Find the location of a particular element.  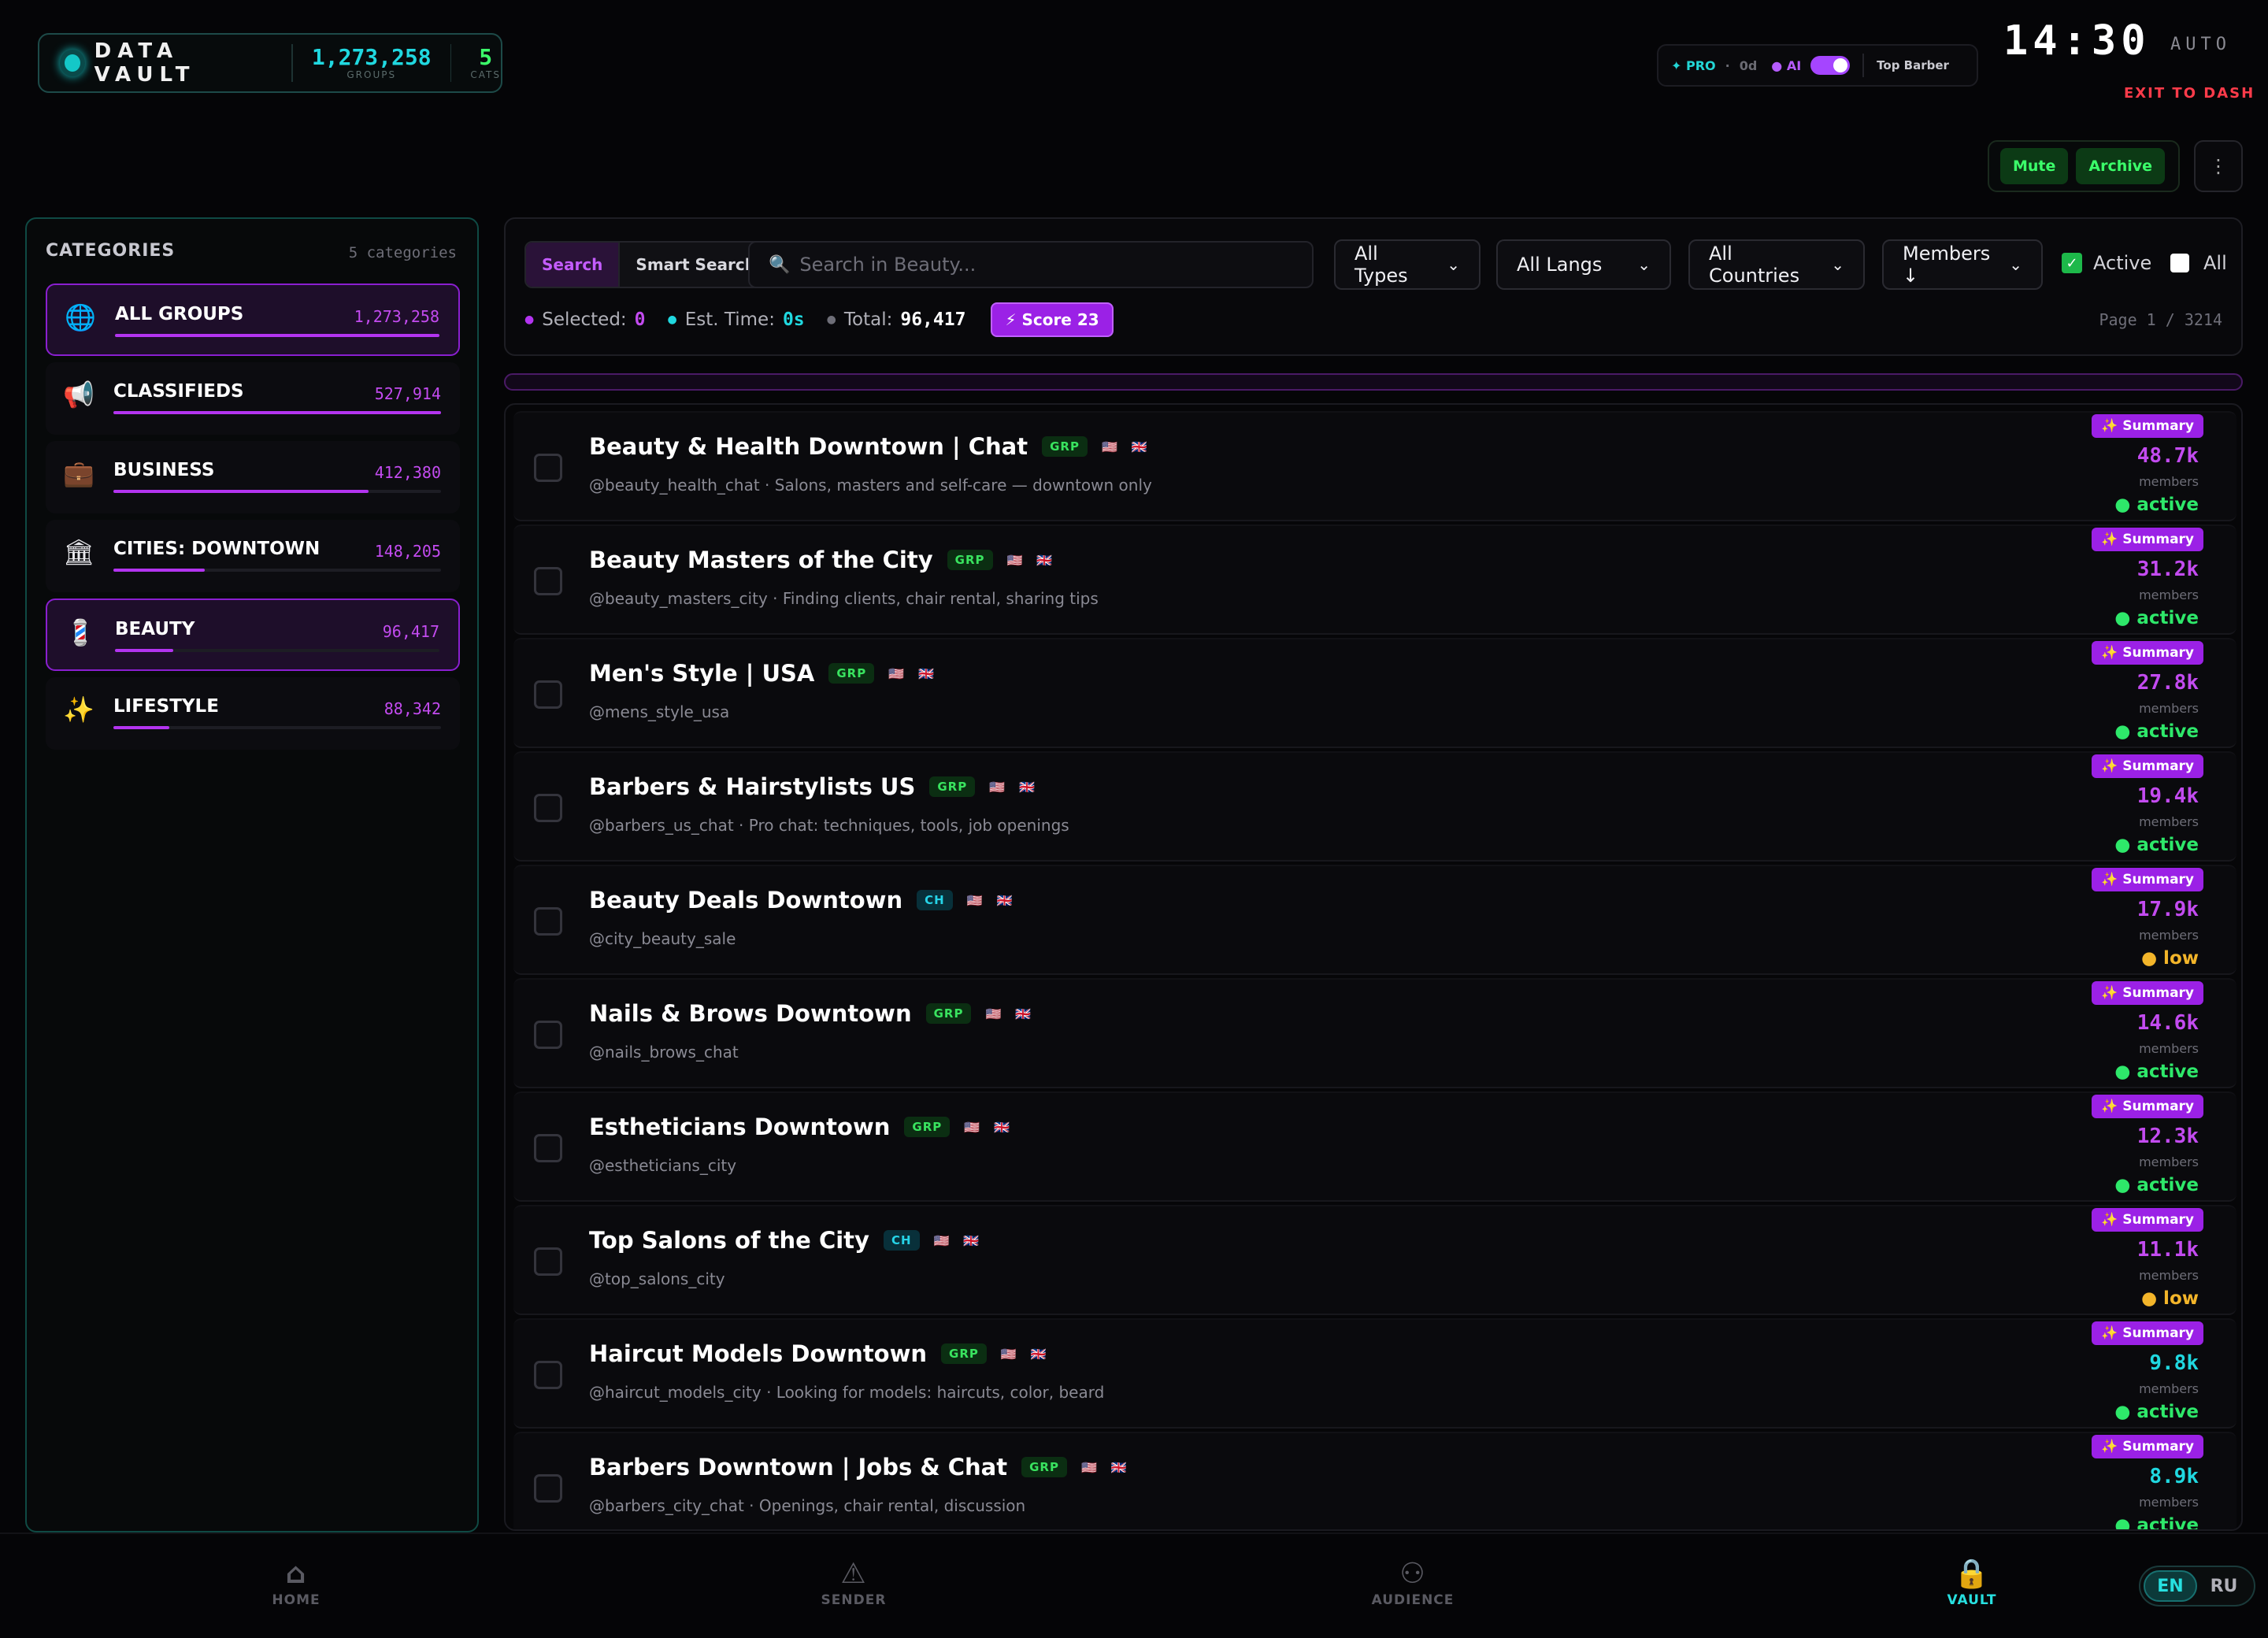

sidebar-item-all-groups: 🌐 ALL GROUPS 1,273,258 is located at coordinates (253, 320).